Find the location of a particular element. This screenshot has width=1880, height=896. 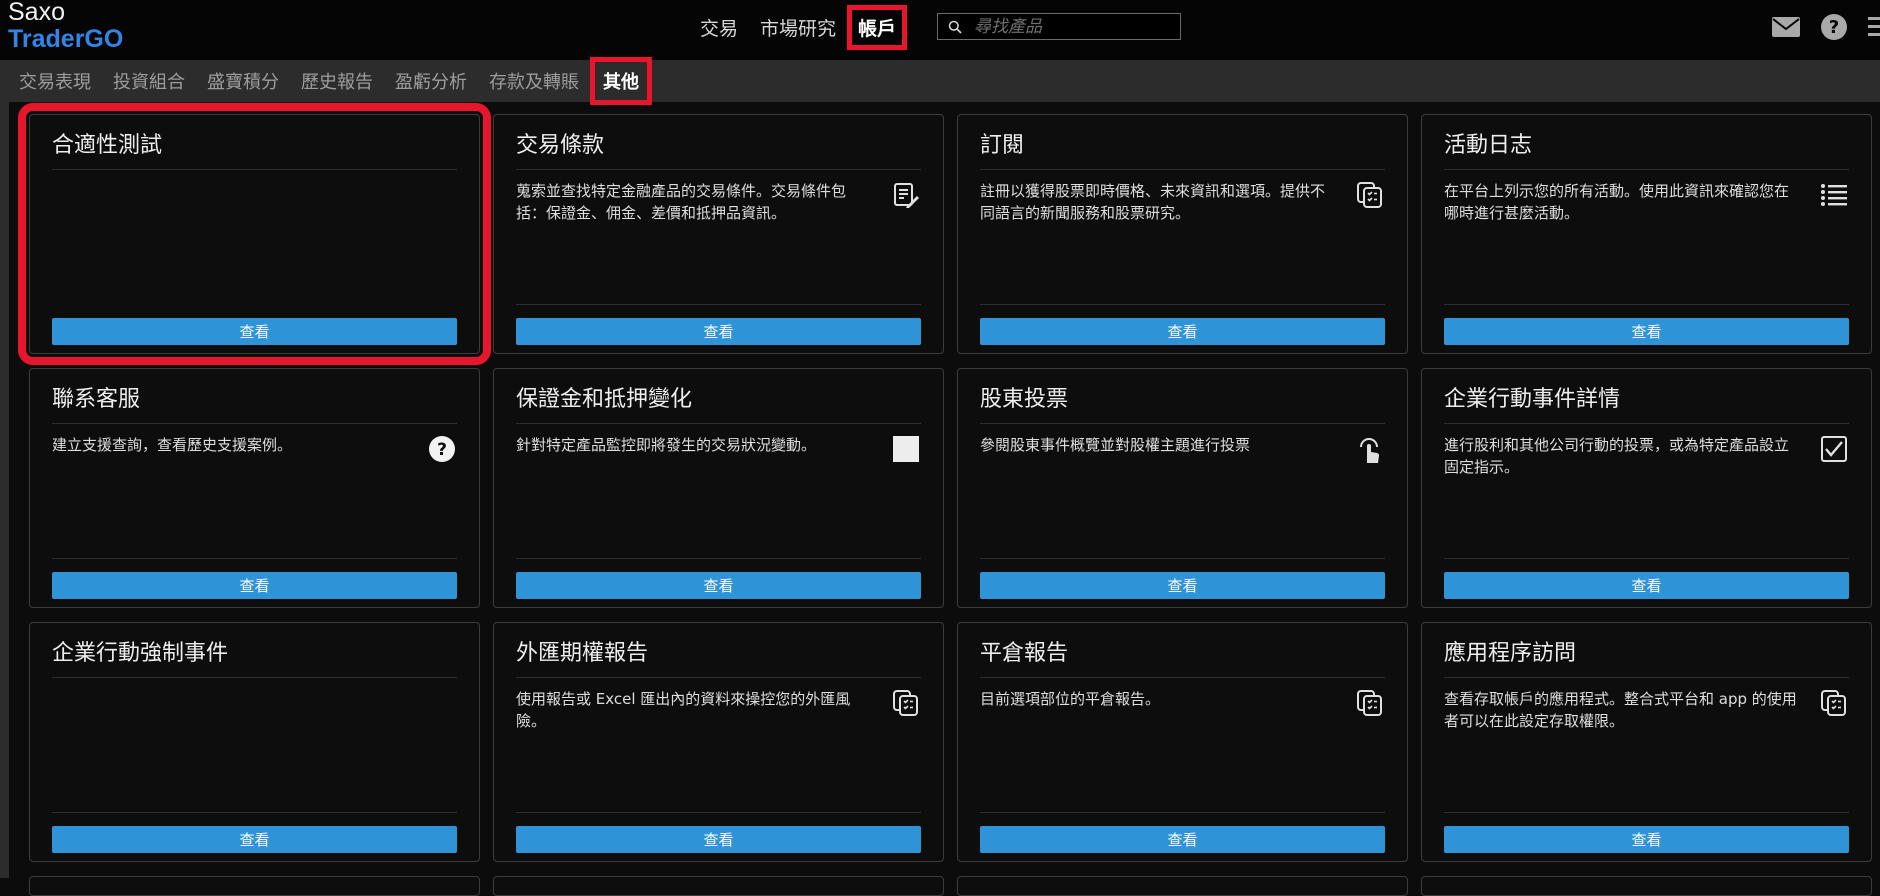

card-description: 目前選項部位的平倉報告。 is located at coordinates (1070, 699).